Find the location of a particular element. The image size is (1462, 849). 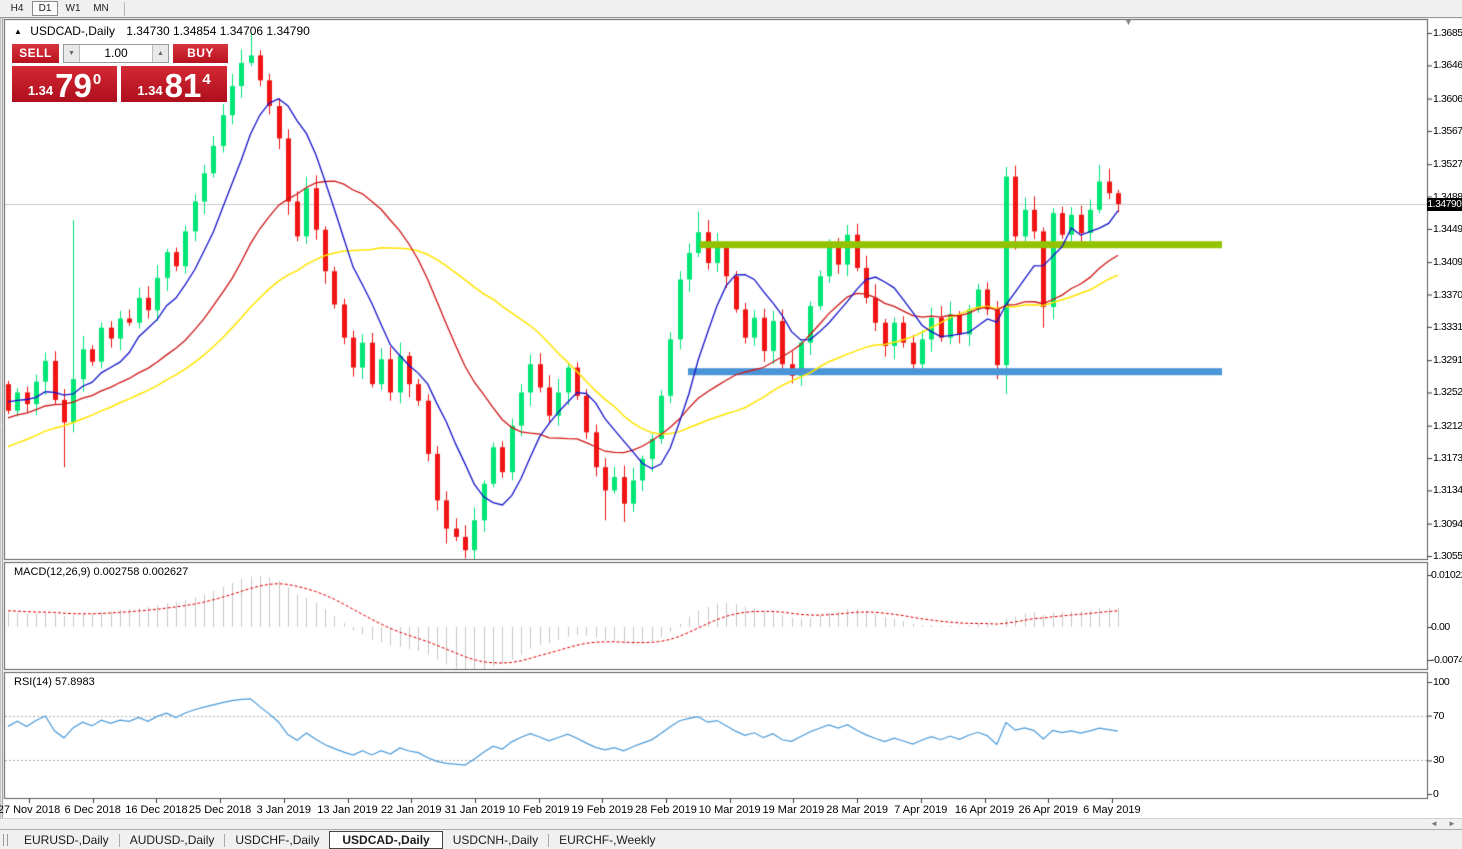

macd-indicator-label: MACD(12,26,9) 0.002758 0.002627 is located at coordinates (101, 572).